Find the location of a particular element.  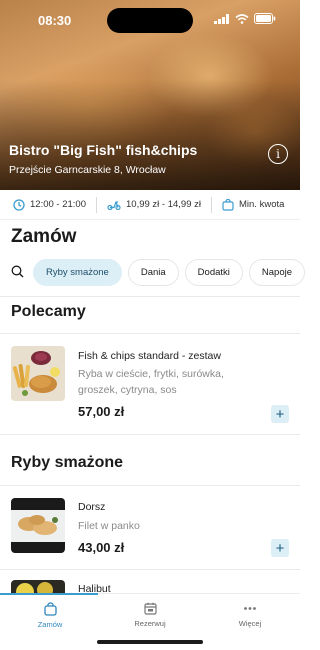

restaurant-name: Bistro "Big Fish" fish&chips is located at coordinates (103, 150).